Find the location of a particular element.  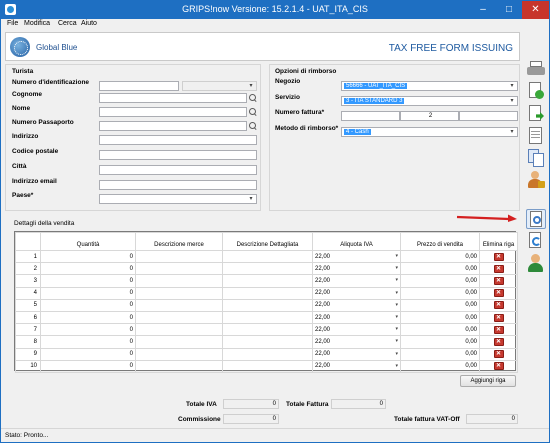

minimize-button: – is located at coordinates (483, 10).